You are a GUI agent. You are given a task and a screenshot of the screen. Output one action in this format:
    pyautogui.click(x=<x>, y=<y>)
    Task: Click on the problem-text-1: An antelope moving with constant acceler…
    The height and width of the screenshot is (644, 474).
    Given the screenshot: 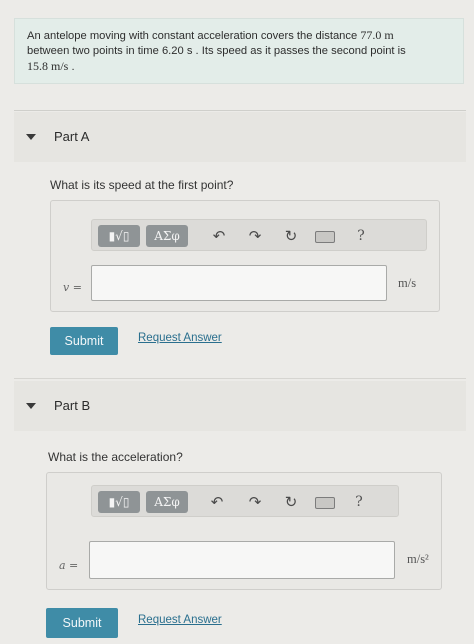 What is the action you would take?
    pyautogui.click(x=194, y=36)
    